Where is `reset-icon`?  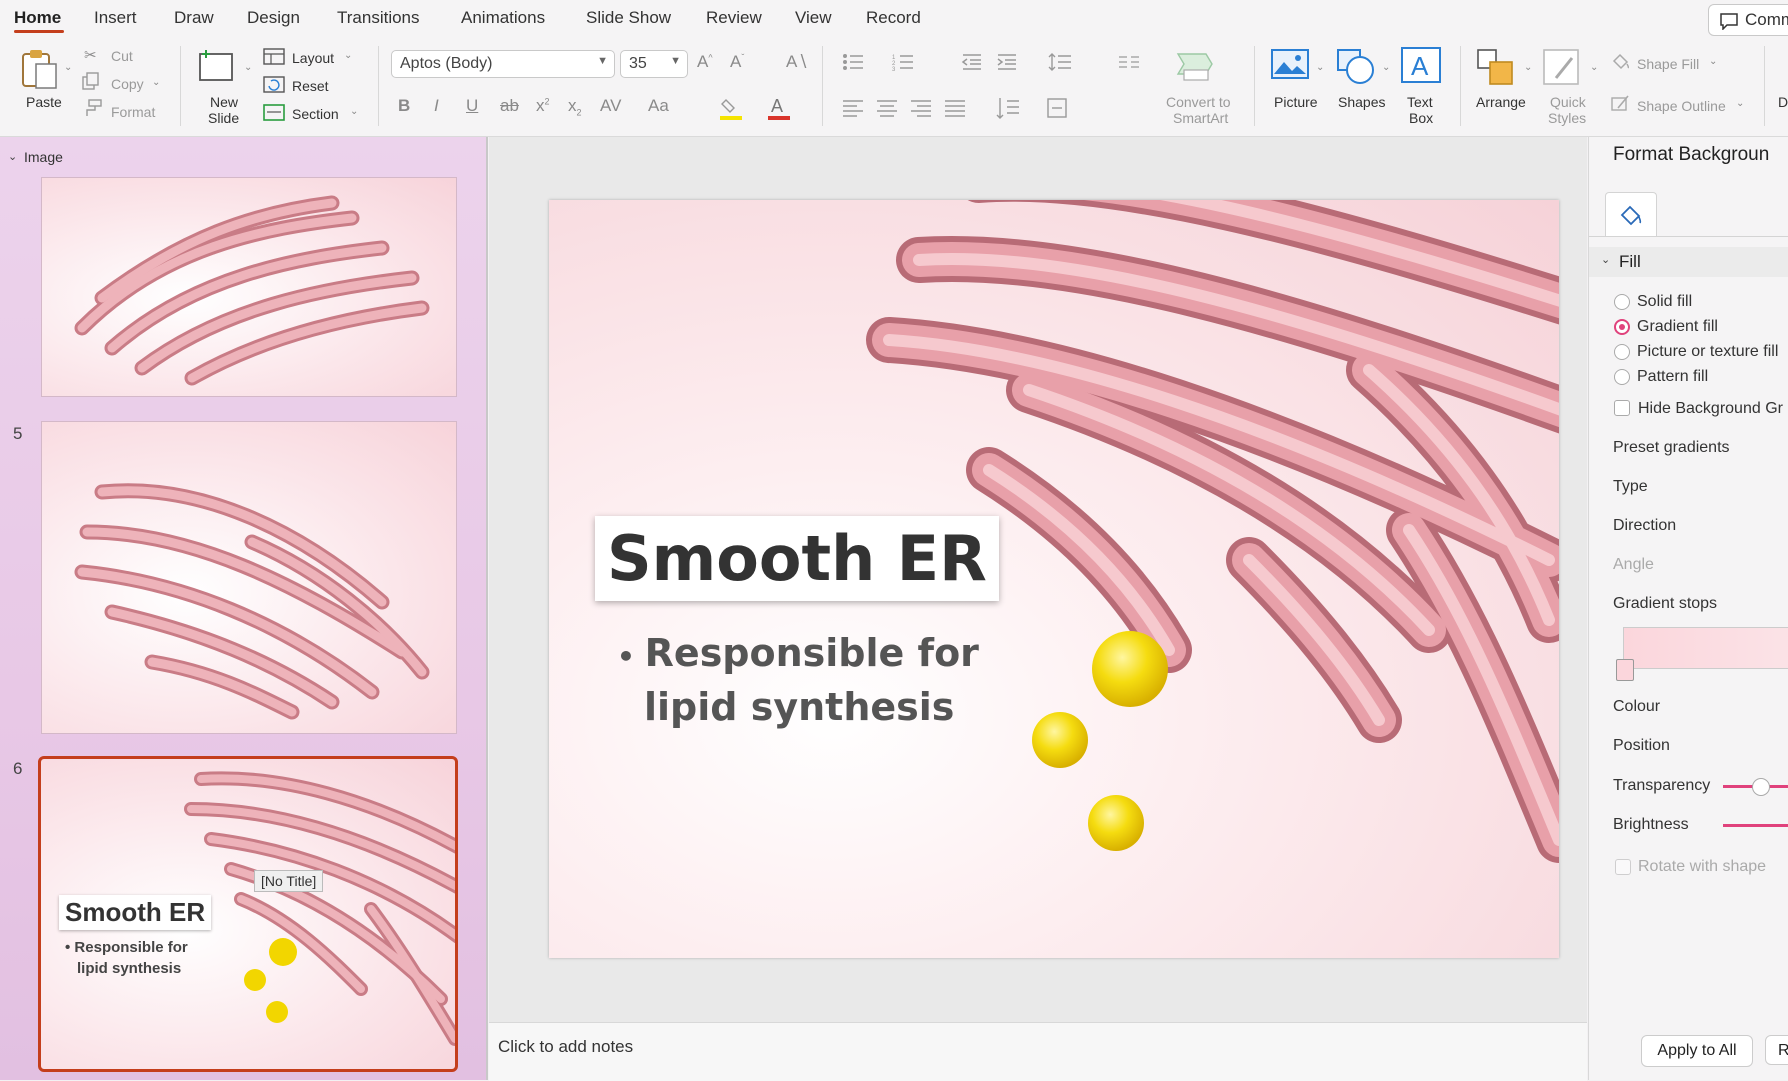
reset-icon is located at coordinates (274, 85).